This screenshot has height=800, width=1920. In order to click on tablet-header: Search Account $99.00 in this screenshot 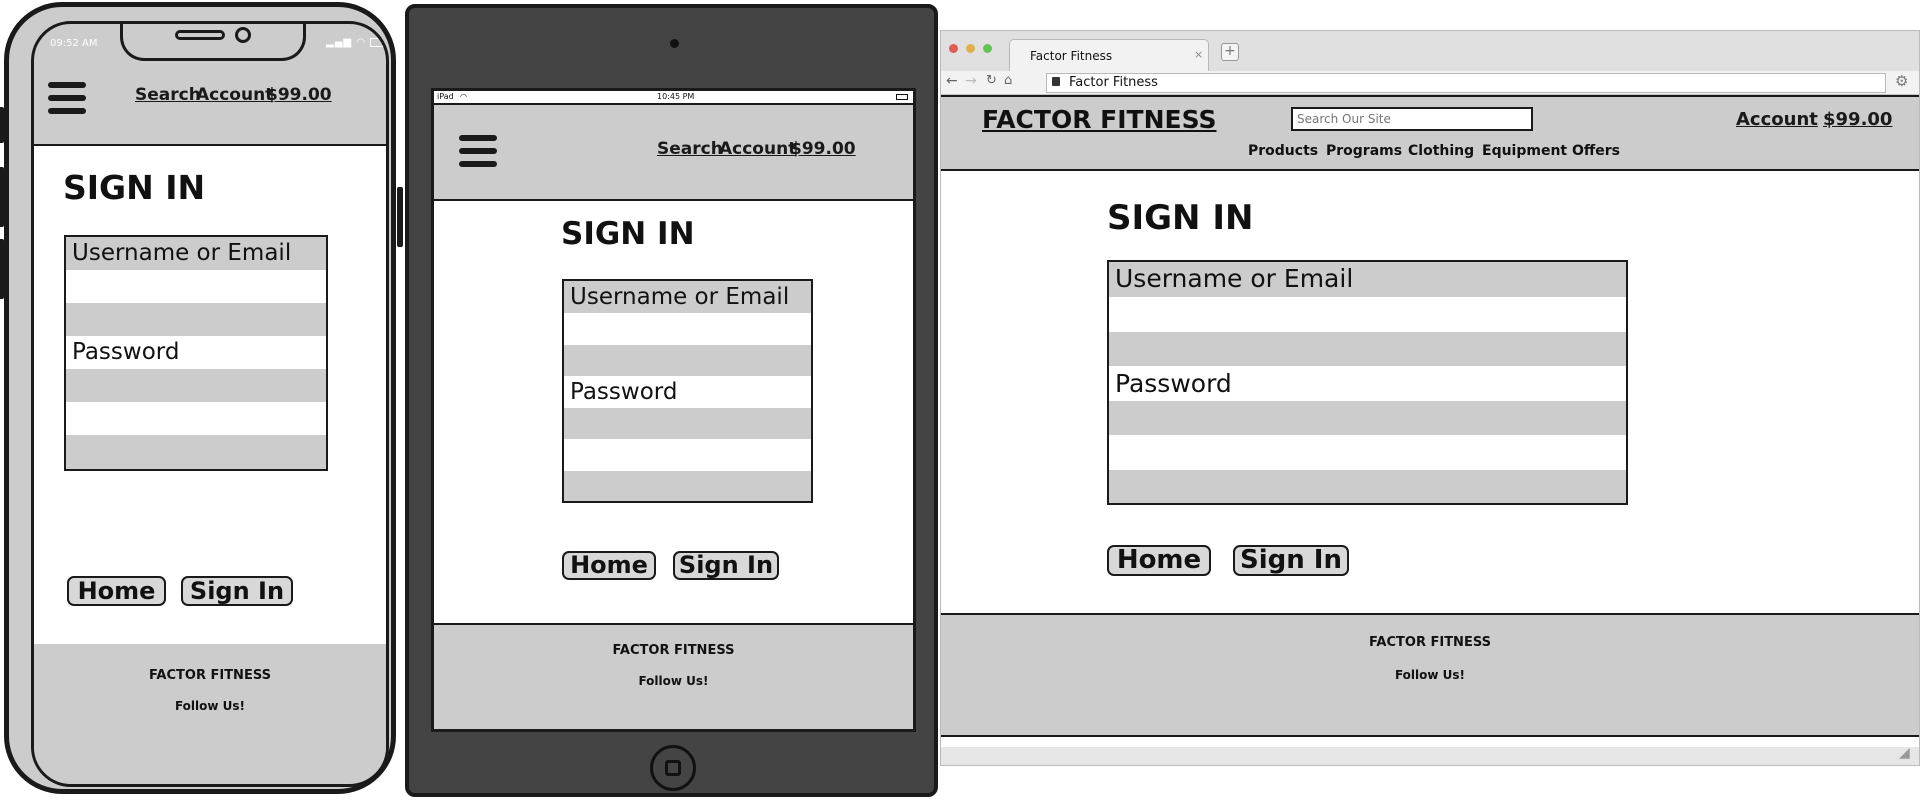, I will do `click(673, 152)`.